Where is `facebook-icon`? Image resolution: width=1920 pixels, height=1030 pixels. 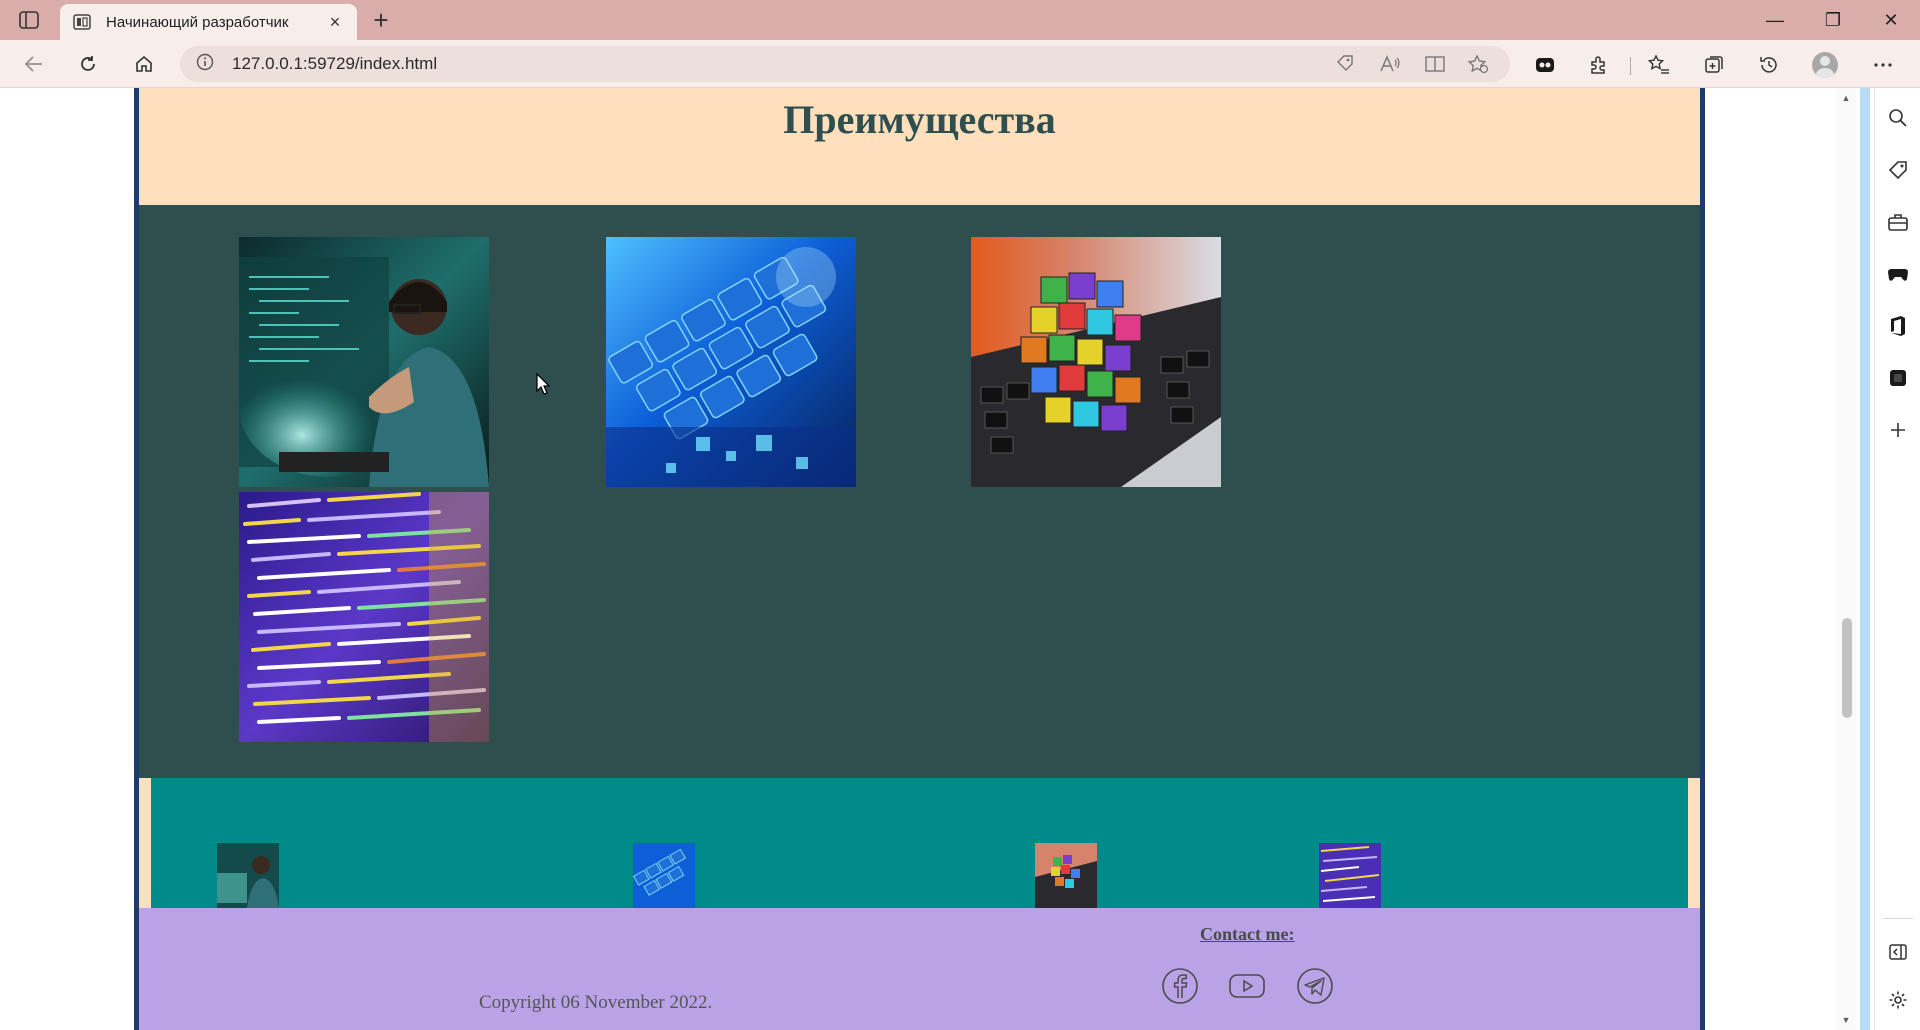 facebook-icon is located at coordinates (1180, 986).